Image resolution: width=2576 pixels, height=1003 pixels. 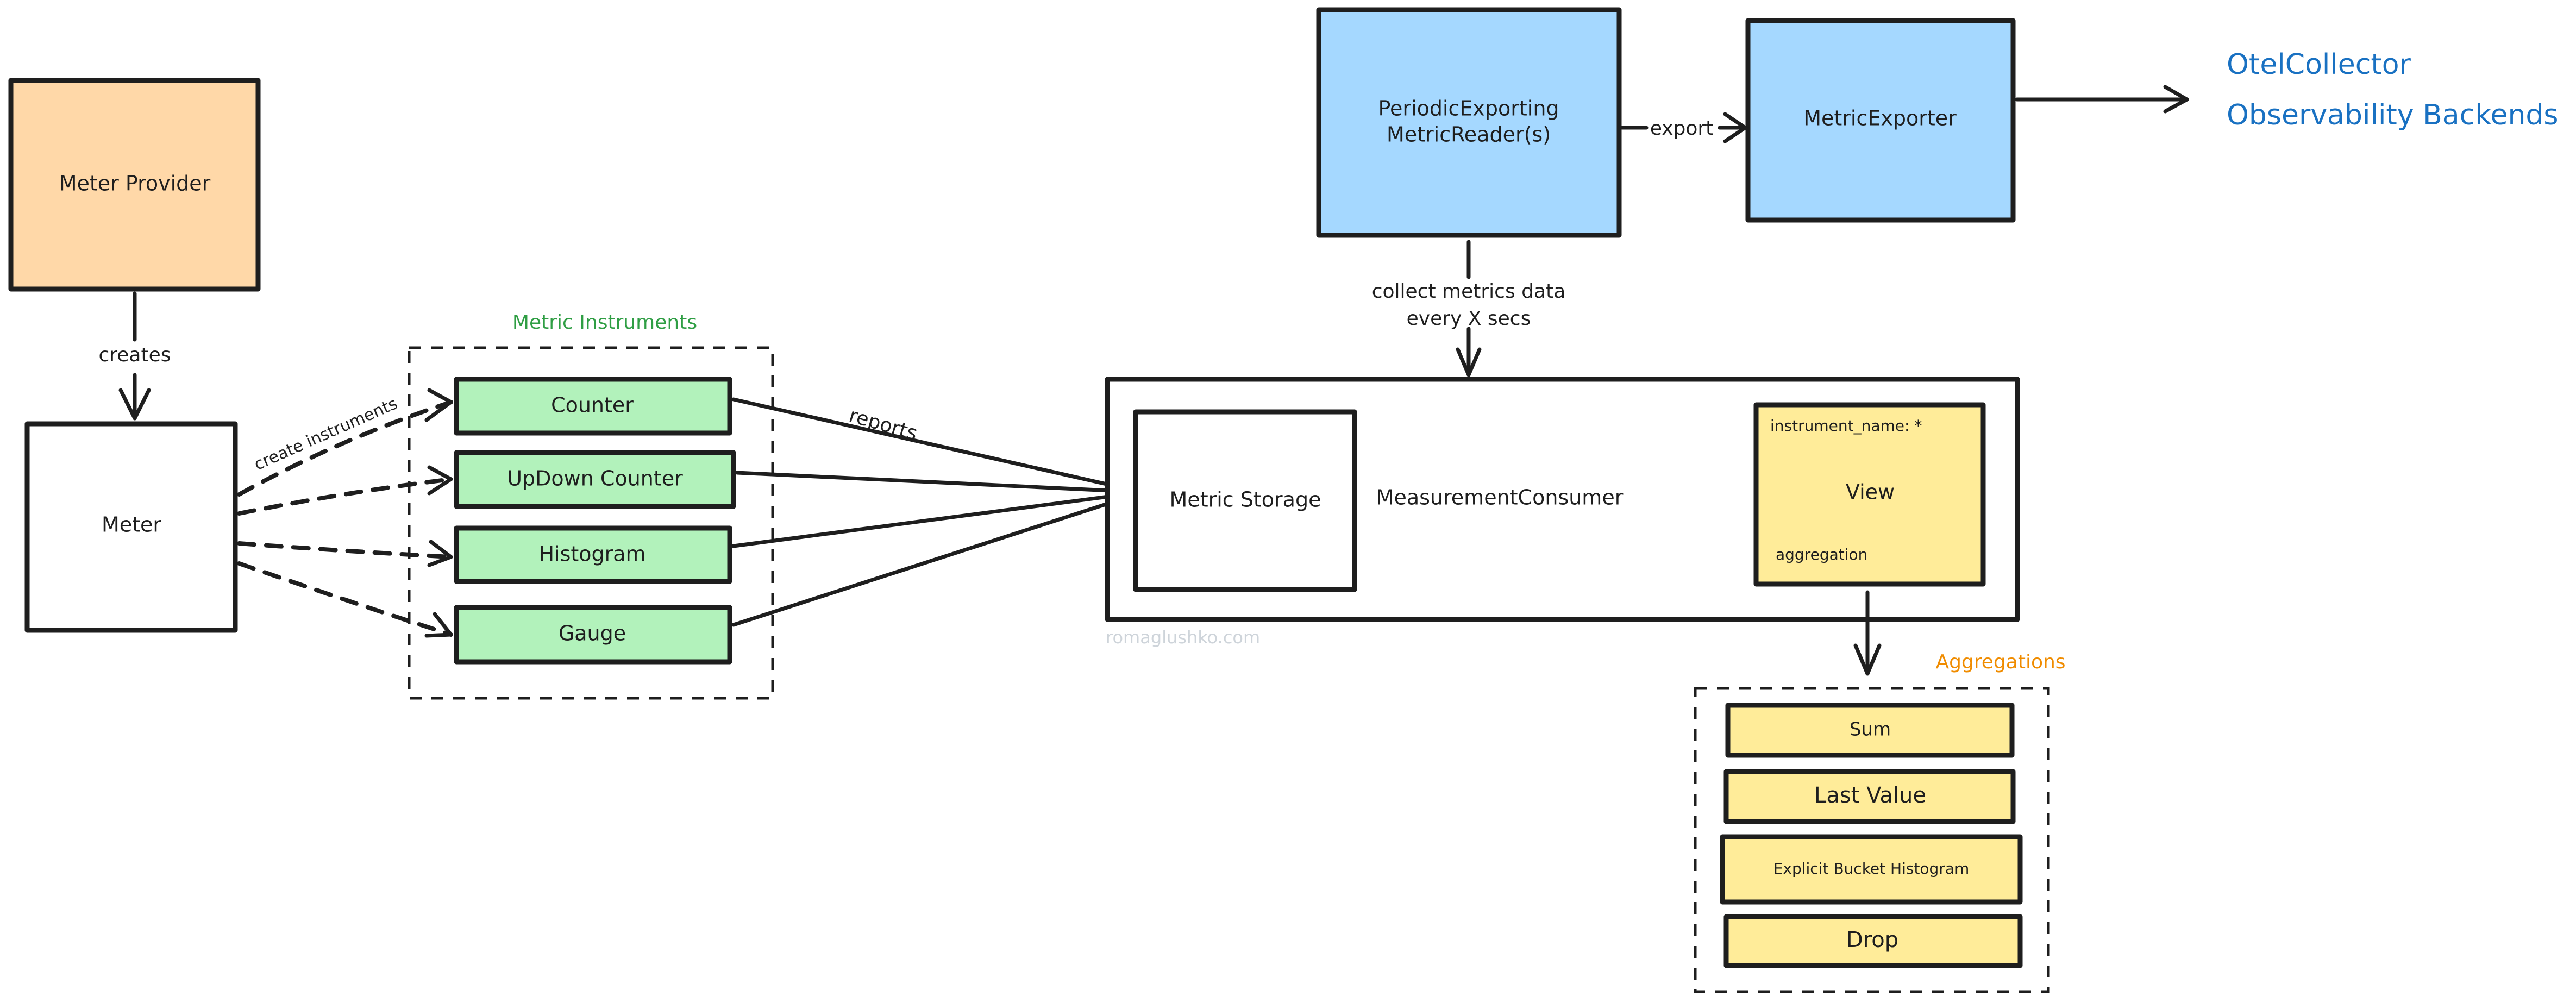 What do you see at coordinates (604, 322) in the screenshot?
I see `metric-instruments-title: Metric Instruments` at bounding box center [604, 322].